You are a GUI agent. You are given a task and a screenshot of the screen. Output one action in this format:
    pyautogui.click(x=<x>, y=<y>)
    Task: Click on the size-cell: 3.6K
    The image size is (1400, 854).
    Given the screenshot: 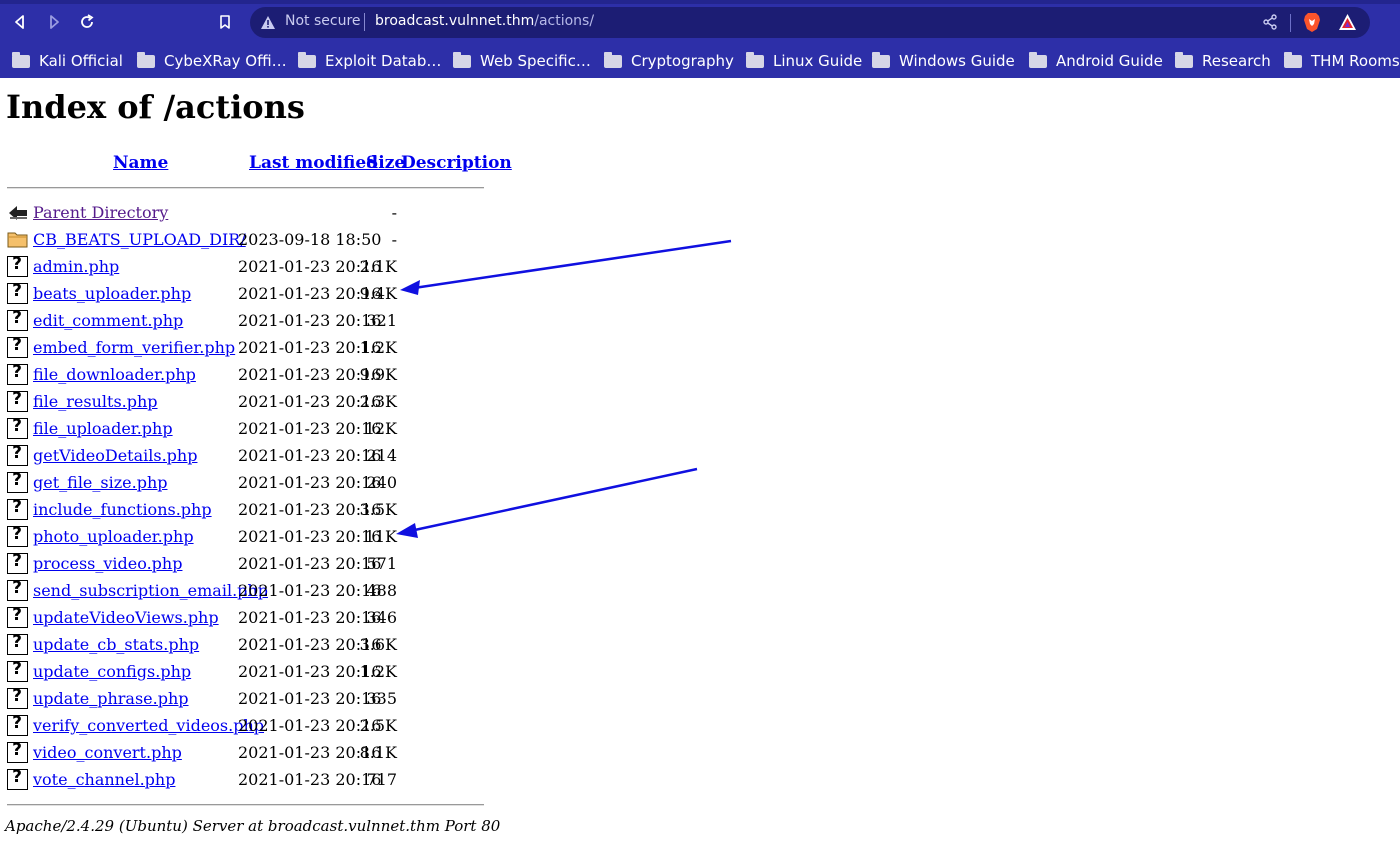 What is the action you would take?
    pyautogui.click(x=378, y=644)
    